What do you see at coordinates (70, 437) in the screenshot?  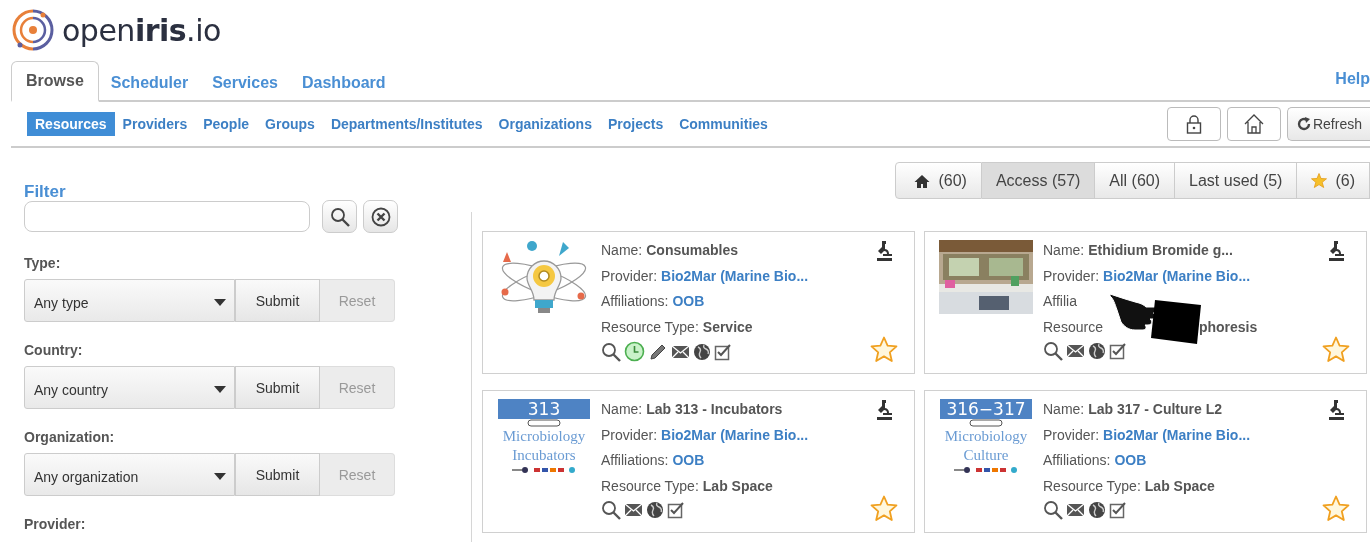 I see `field-label: Organization:` at bounding box center [70, 437].